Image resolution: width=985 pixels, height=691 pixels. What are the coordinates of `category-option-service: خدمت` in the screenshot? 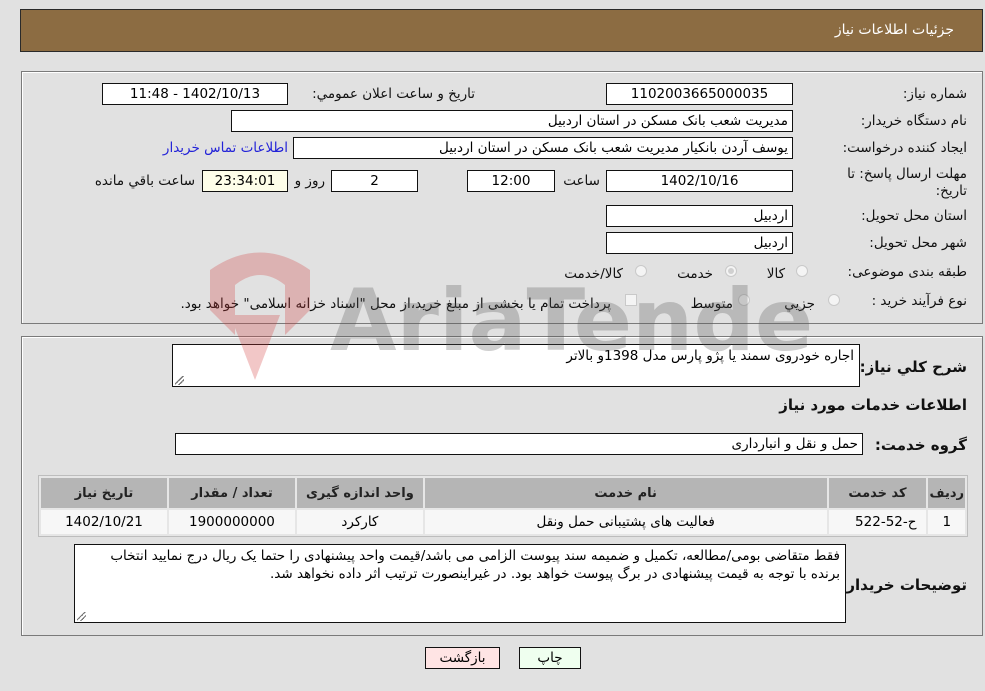 It's located at (695, 274).